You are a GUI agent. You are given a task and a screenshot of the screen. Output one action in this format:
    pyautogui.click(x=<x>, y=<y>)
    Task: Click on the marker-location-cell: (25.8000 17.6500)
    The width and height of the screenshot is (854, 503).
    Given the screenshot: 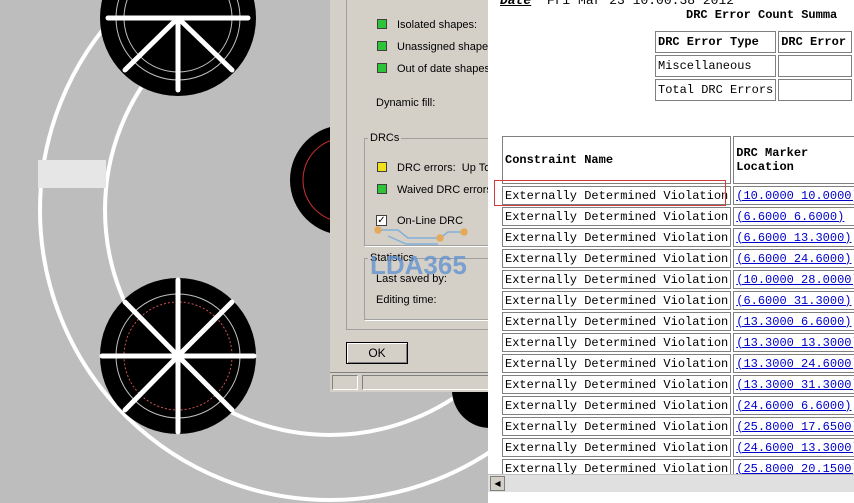 What is the action you would take?
    pyautogui.click(x=793, y=426)
    